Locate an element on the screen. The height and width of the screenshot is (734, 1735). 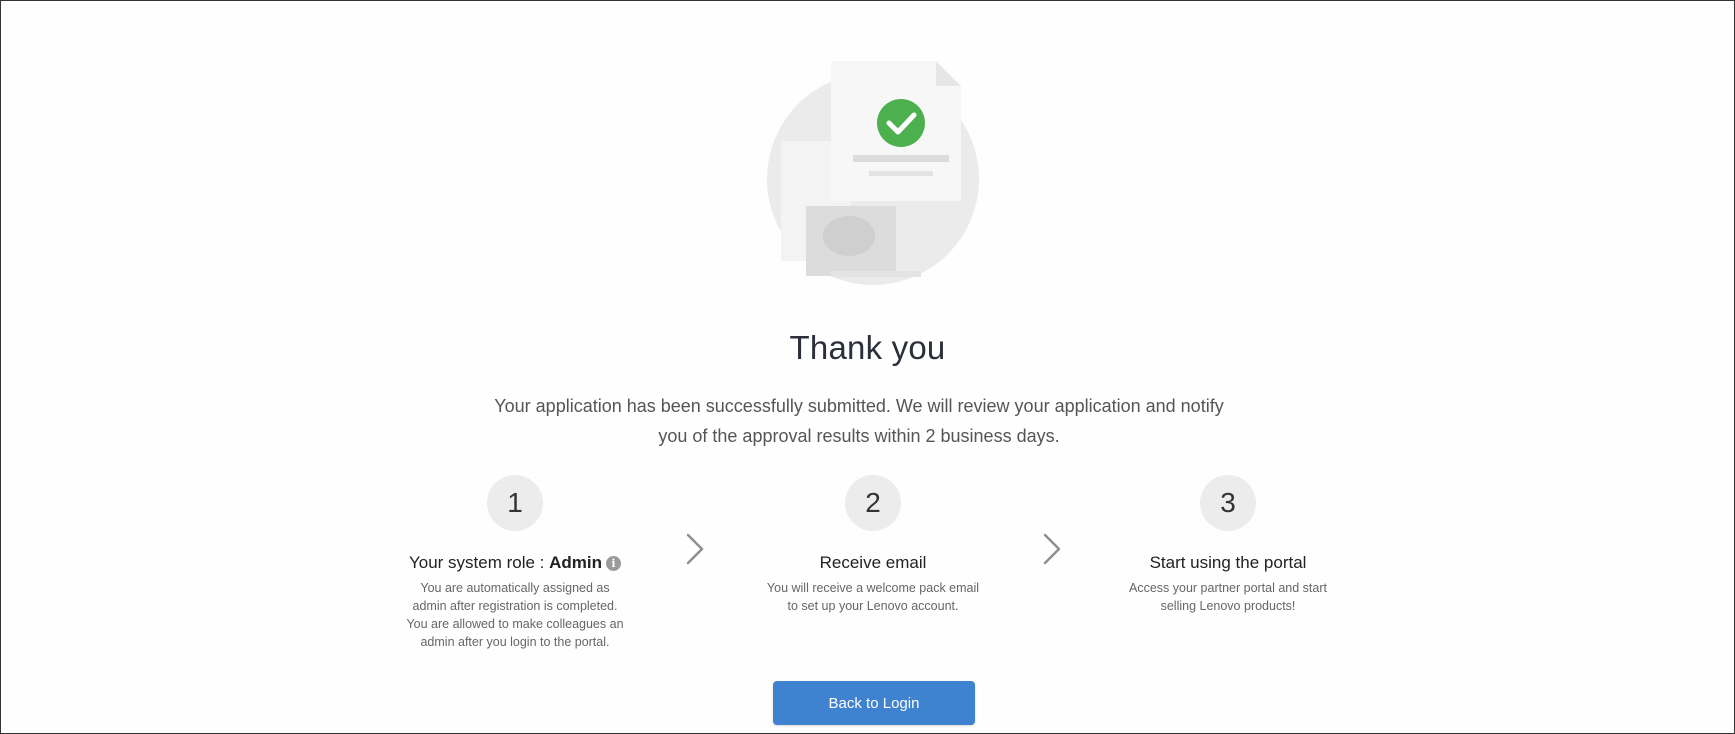
step-description-line: You are allowed to make colleagues an is located at coordinates (515, 624).